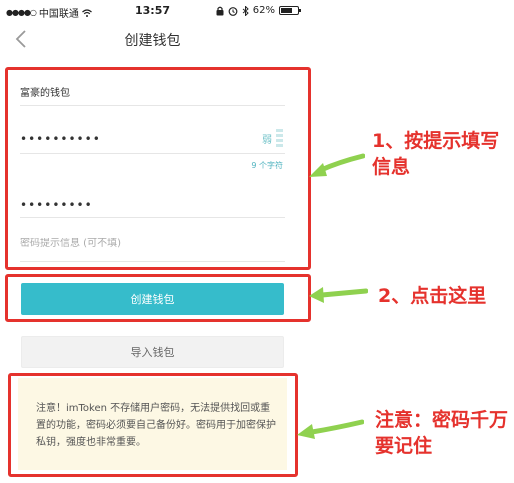 The height and width of the screenshot is (483, 514). Describe the element at coordinates (153, 425) in the screenshot. I see `highlight-notice-box` at that location.